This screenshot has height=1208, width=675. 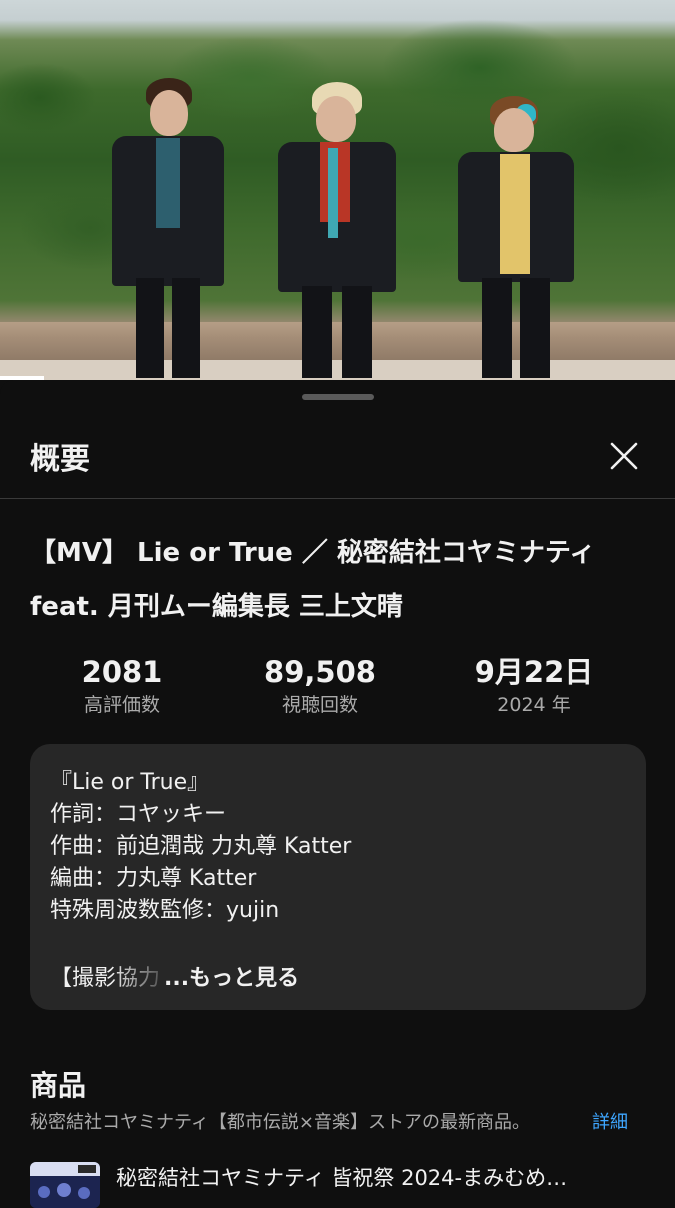 I want to click on video-person-center, so click(x=337, y=230).